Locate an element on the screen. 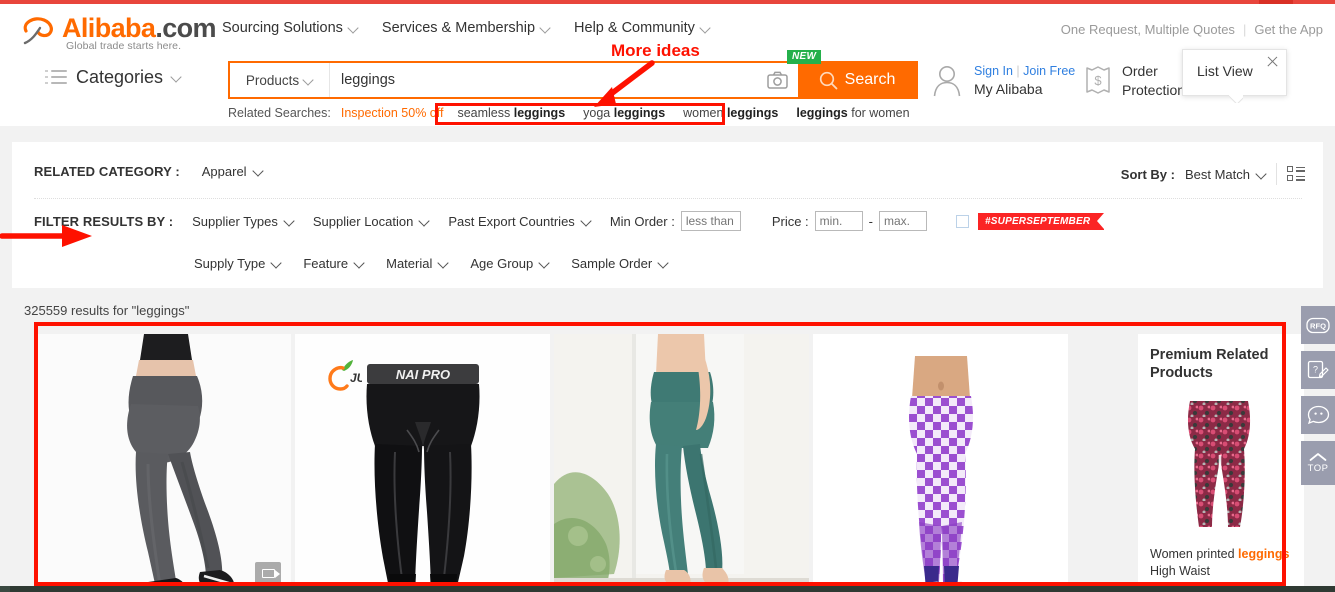 The width and height of the screenshot is (1335, 592). filter-feature: Feature is located at coordinates (333, 263).